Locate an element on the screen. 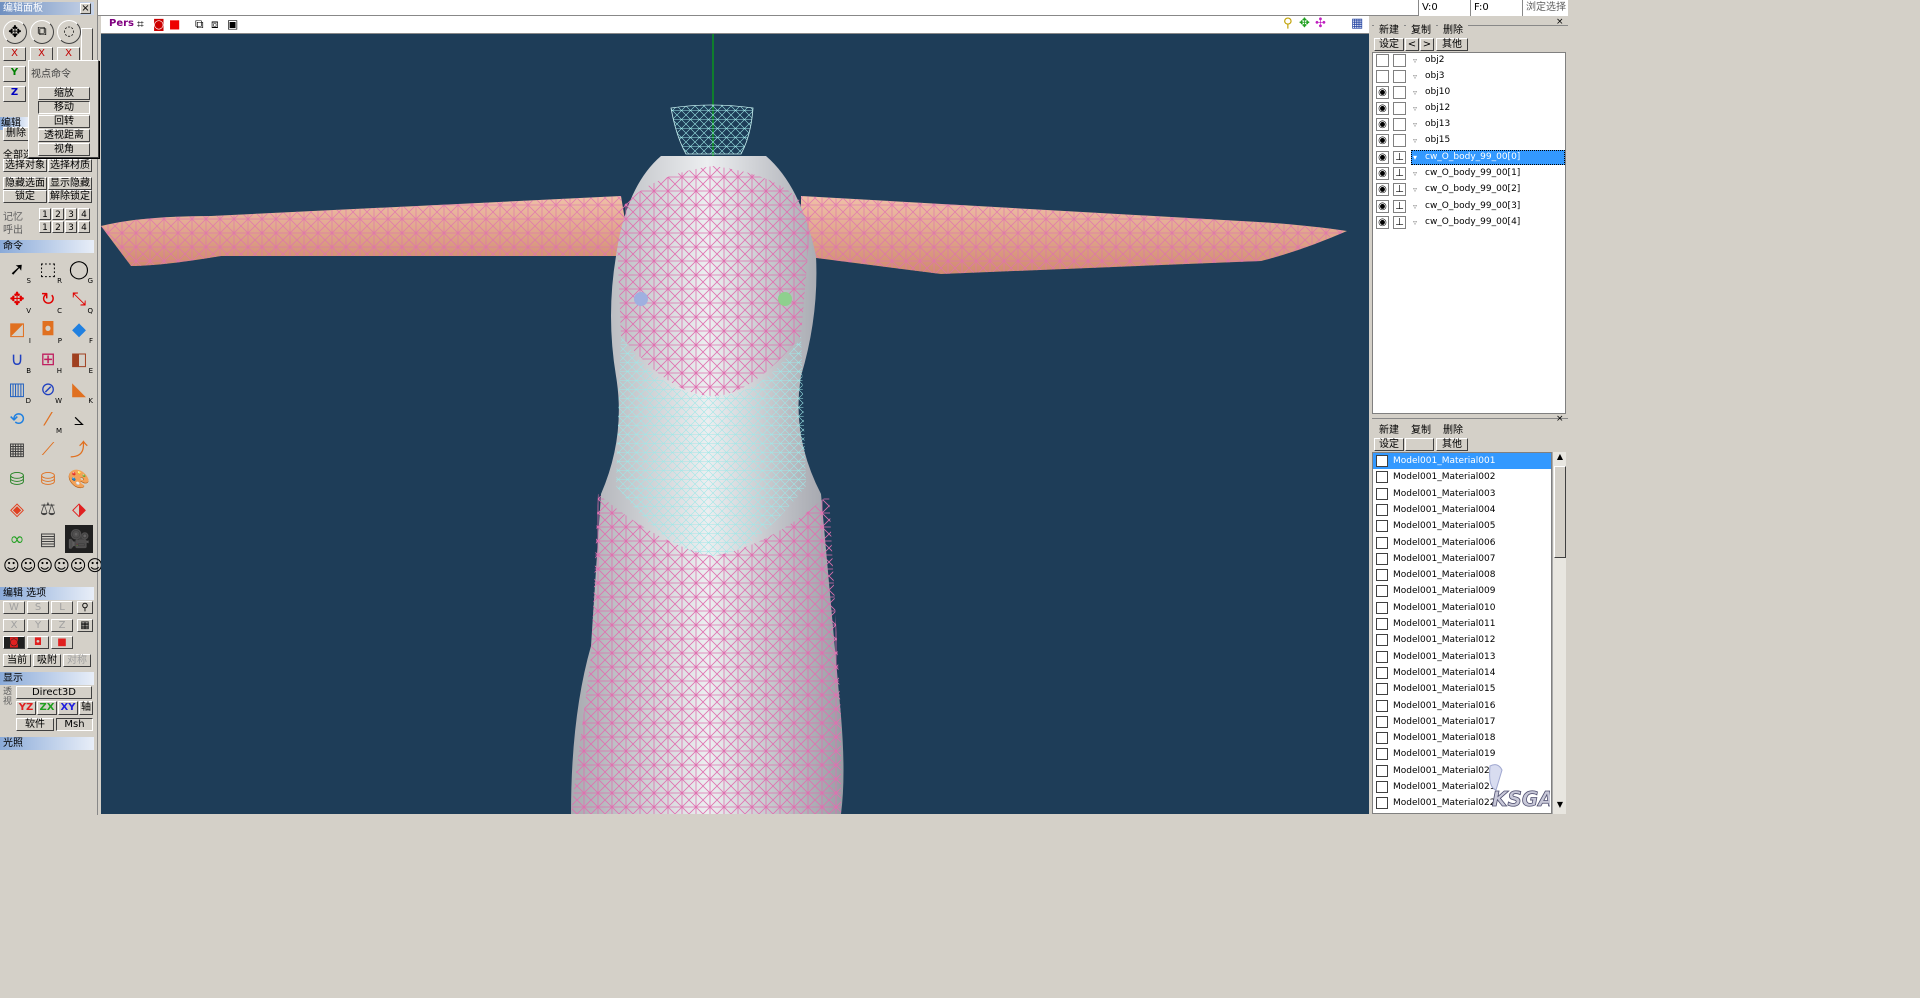 The image size is (1920, 998). object-row: ▿ obj2 is located at coordinates (1470, 60).